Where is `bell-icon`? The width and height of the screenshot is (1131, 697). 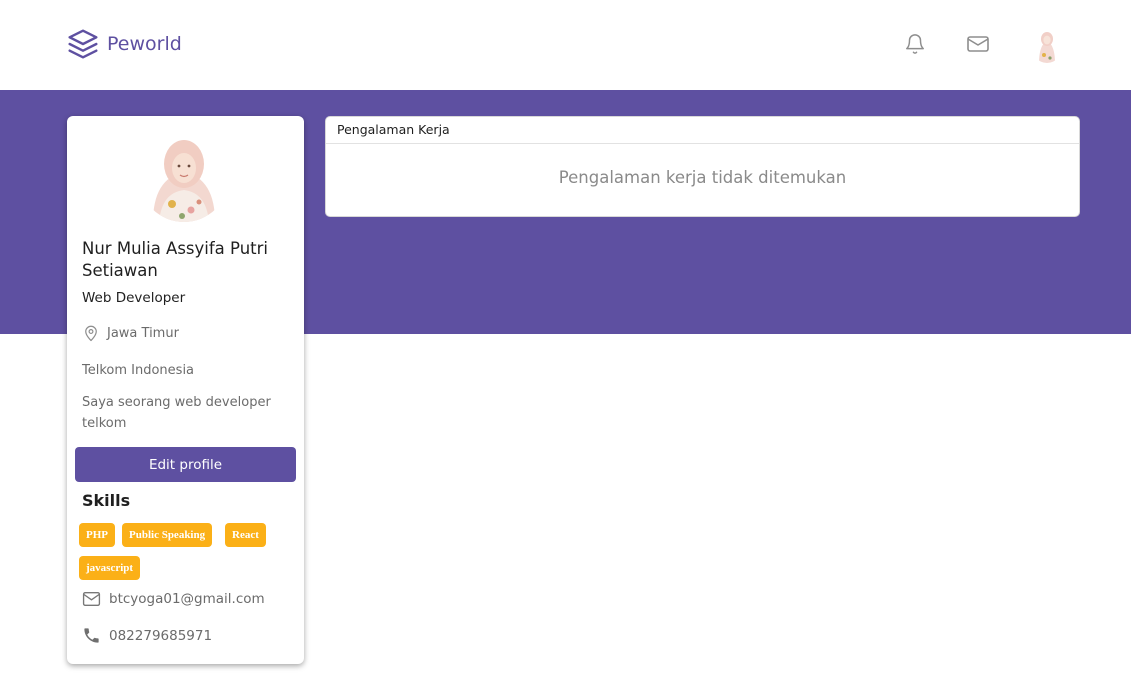 bell-icon is located at coordinates (915, 44).